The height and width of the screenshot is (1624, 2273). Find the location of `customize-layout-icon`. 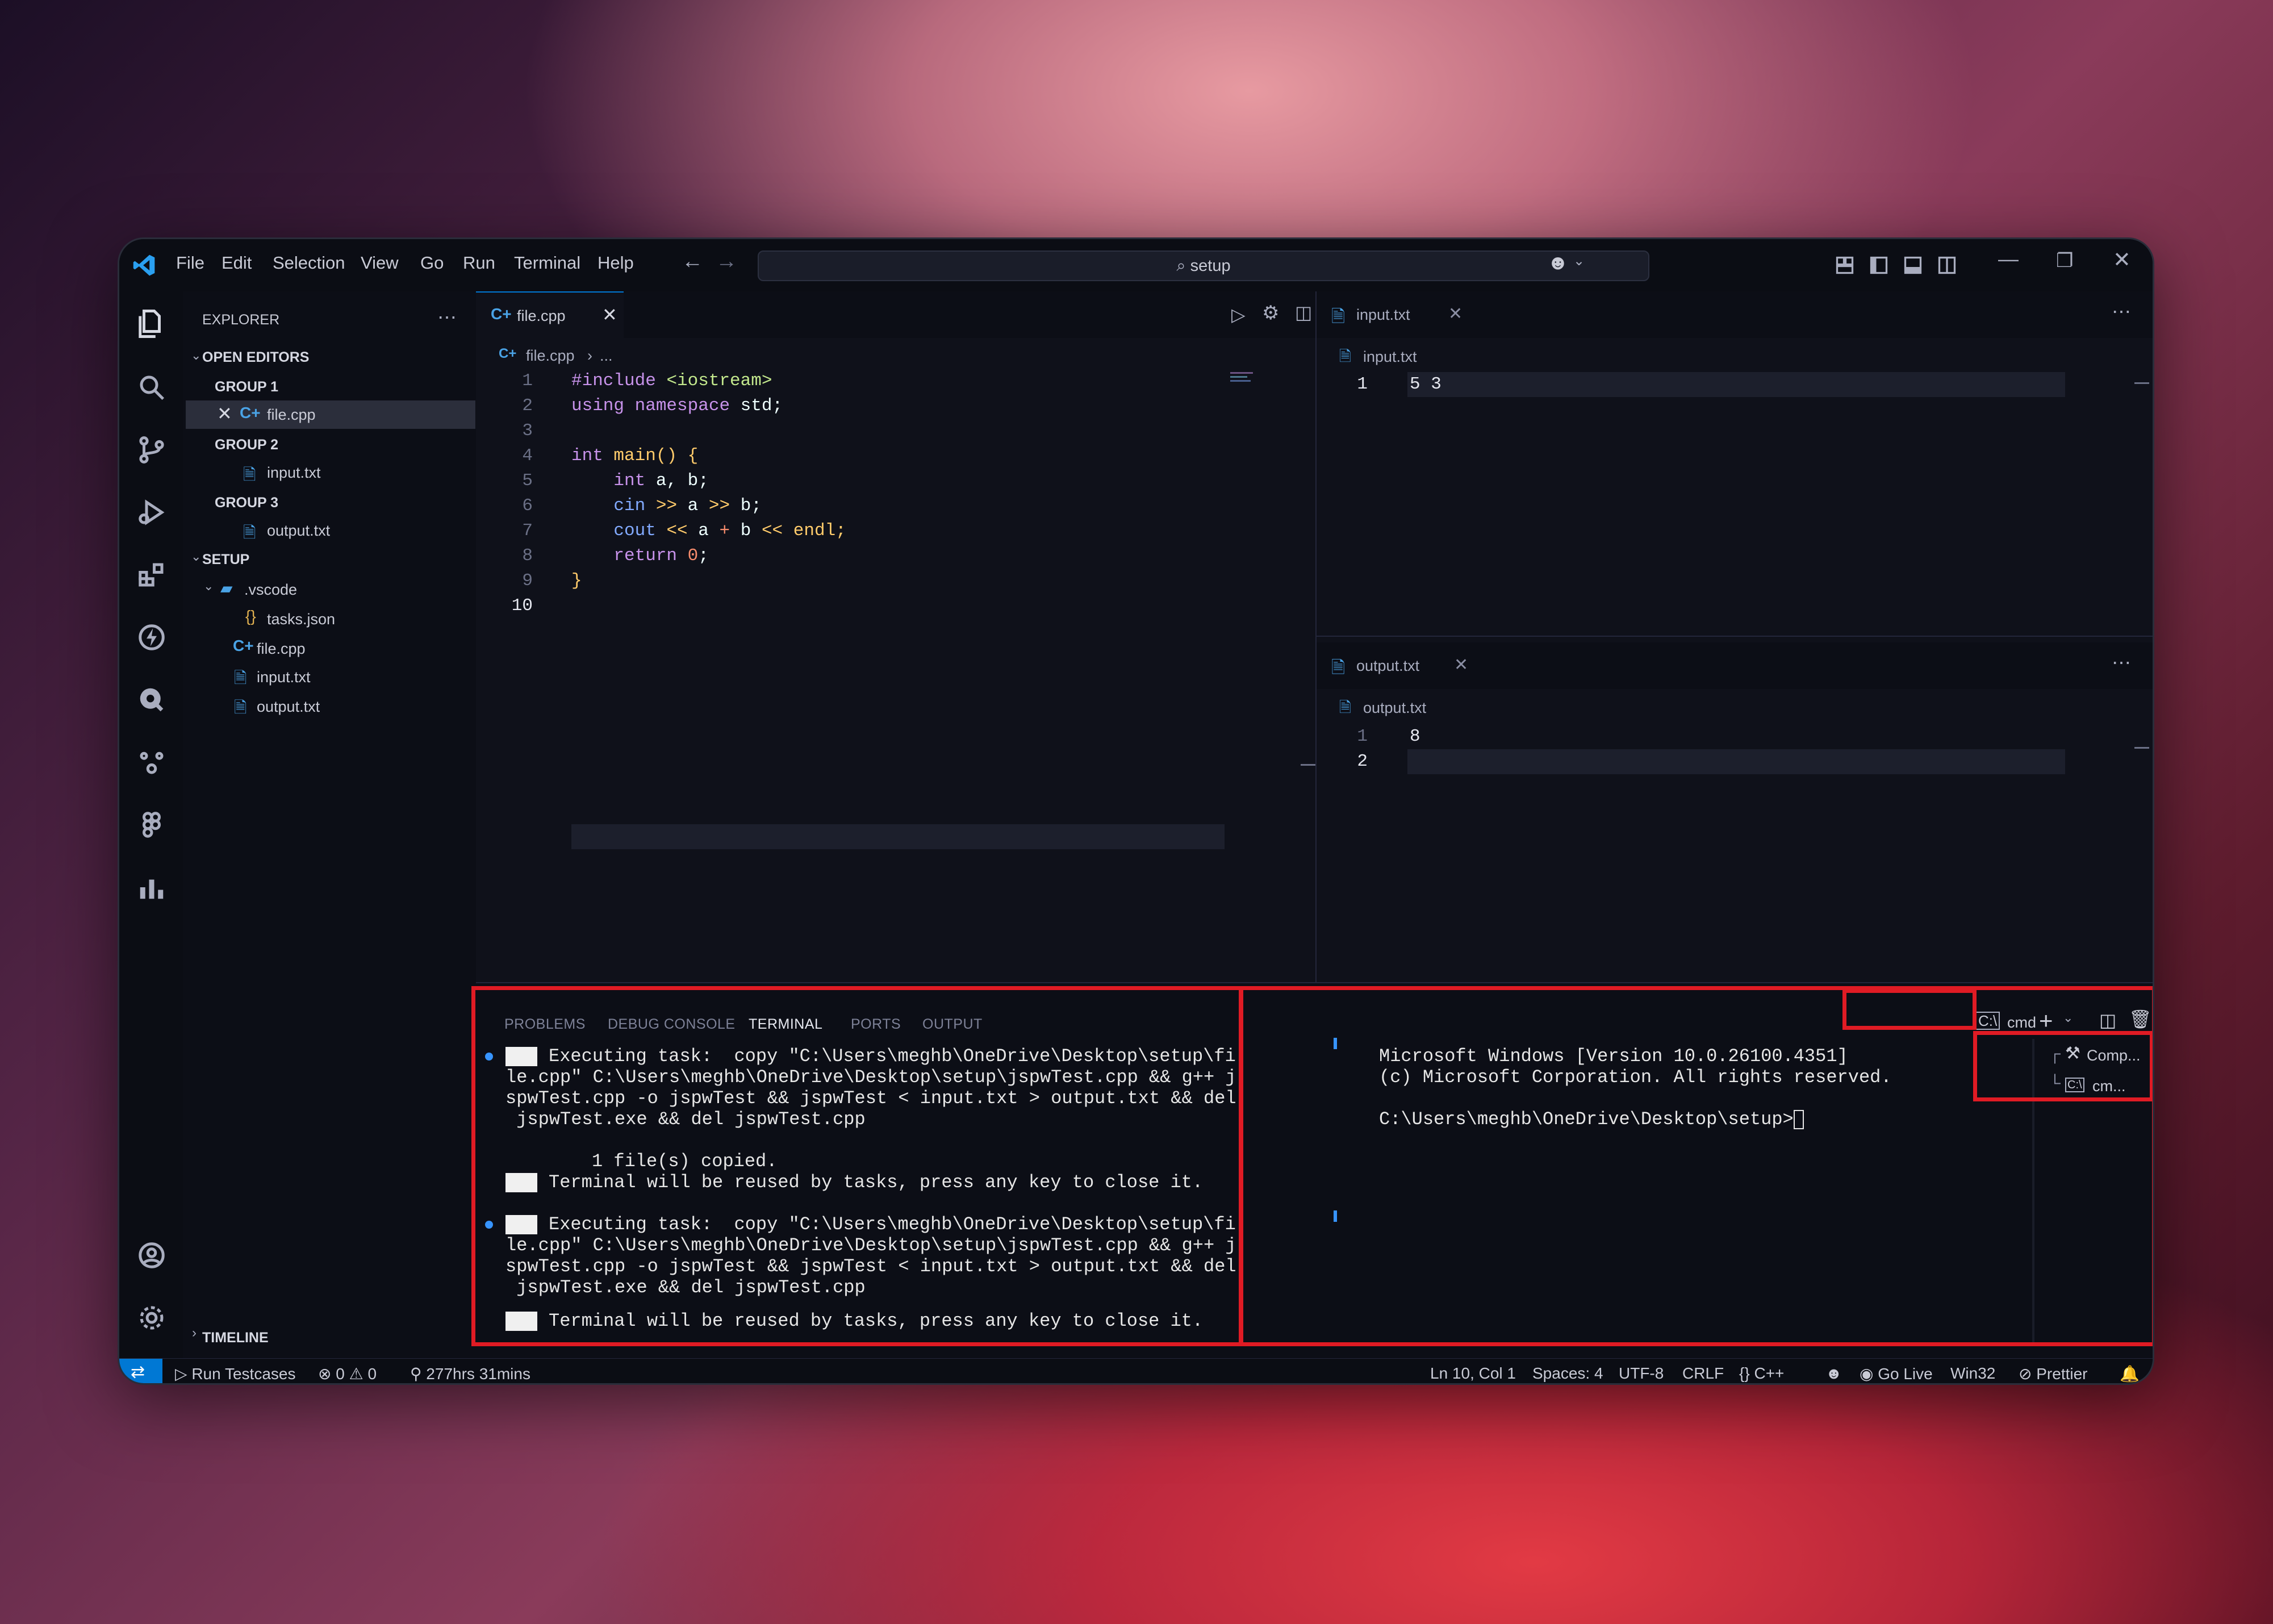

customize-layout-icon is located at coordinates (1845, 265).